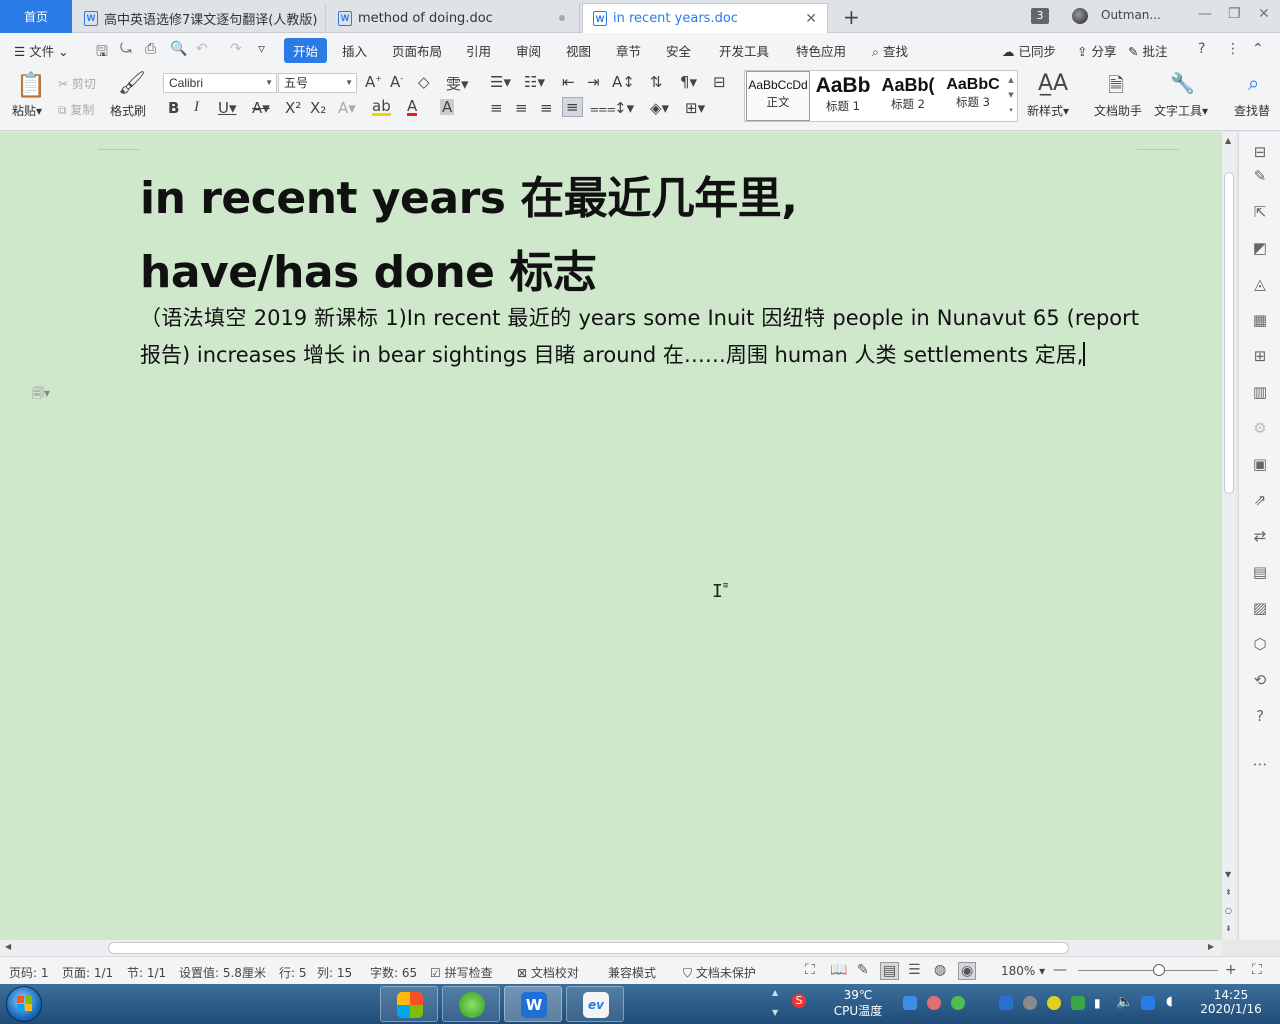 This screenshot has height=1024, width=1280. Describe the element at coordinates (624, 108) in the screenshot. I see `line-spacing-icon: ↕▾` at that location.